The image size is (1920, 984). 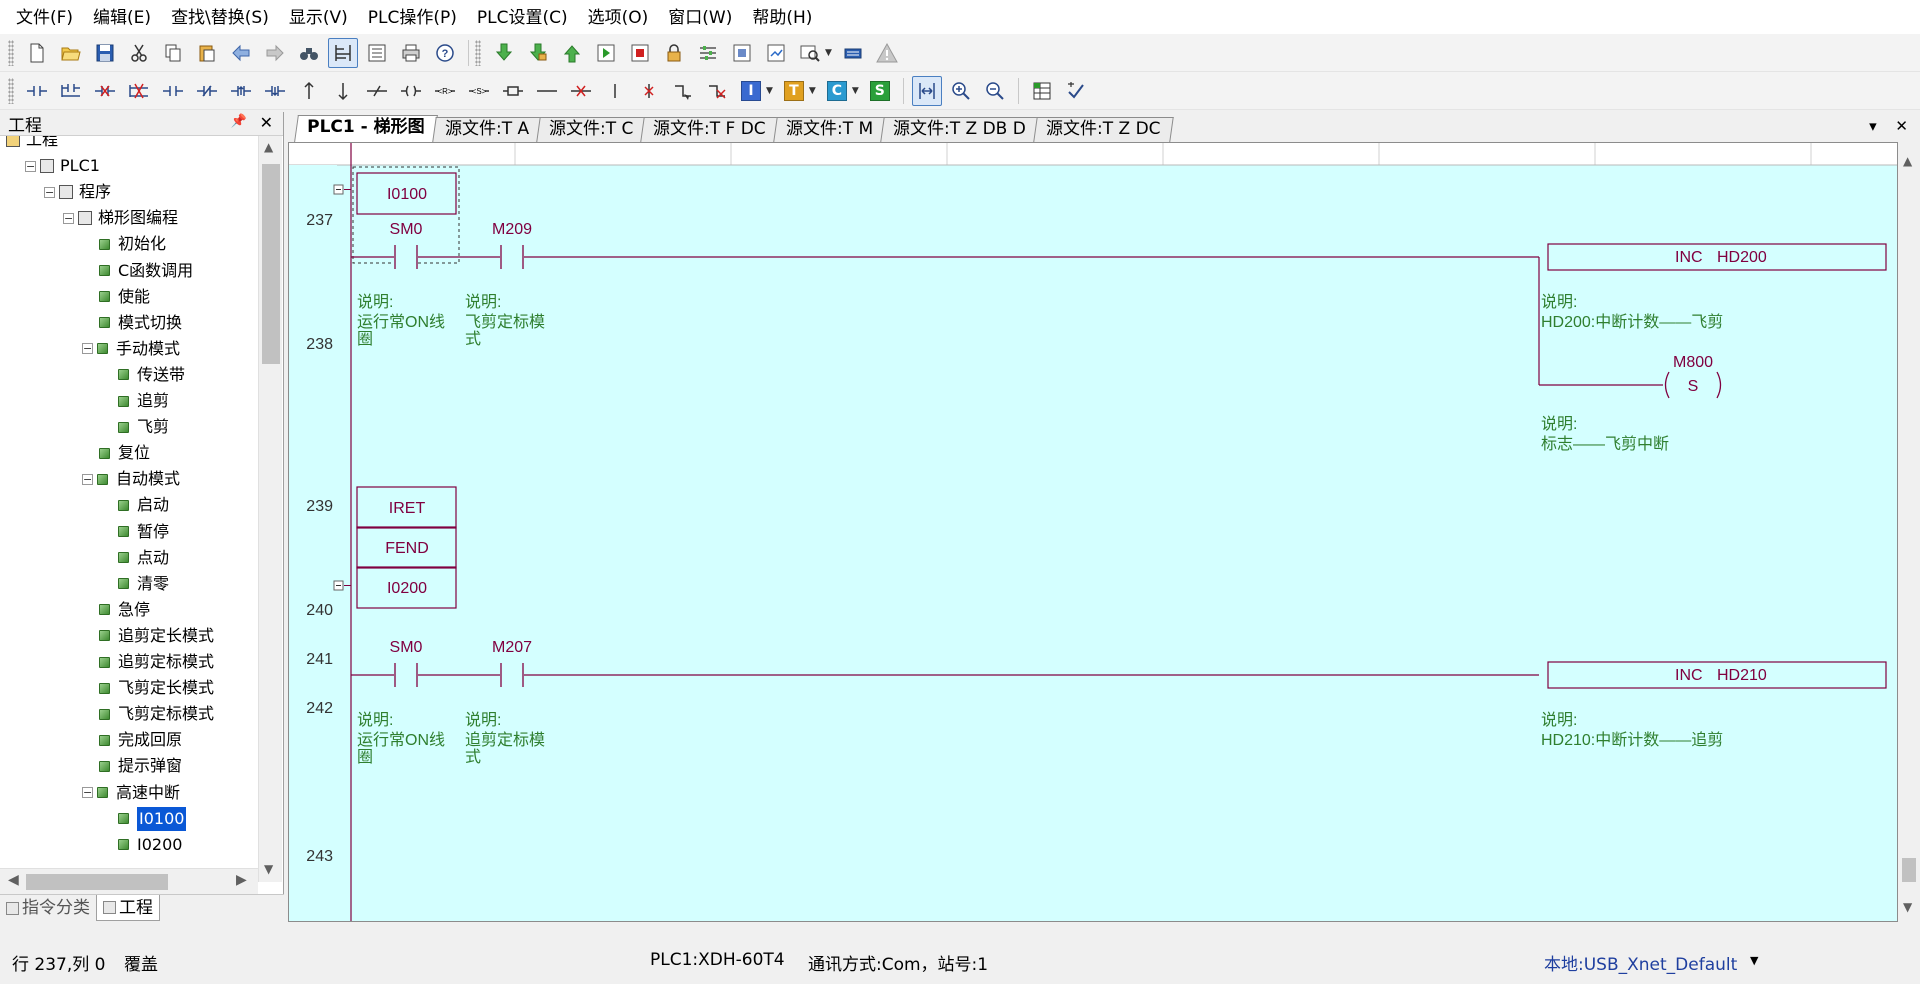 I want to click on tree-item: 复位, so click(x=116, y=453).